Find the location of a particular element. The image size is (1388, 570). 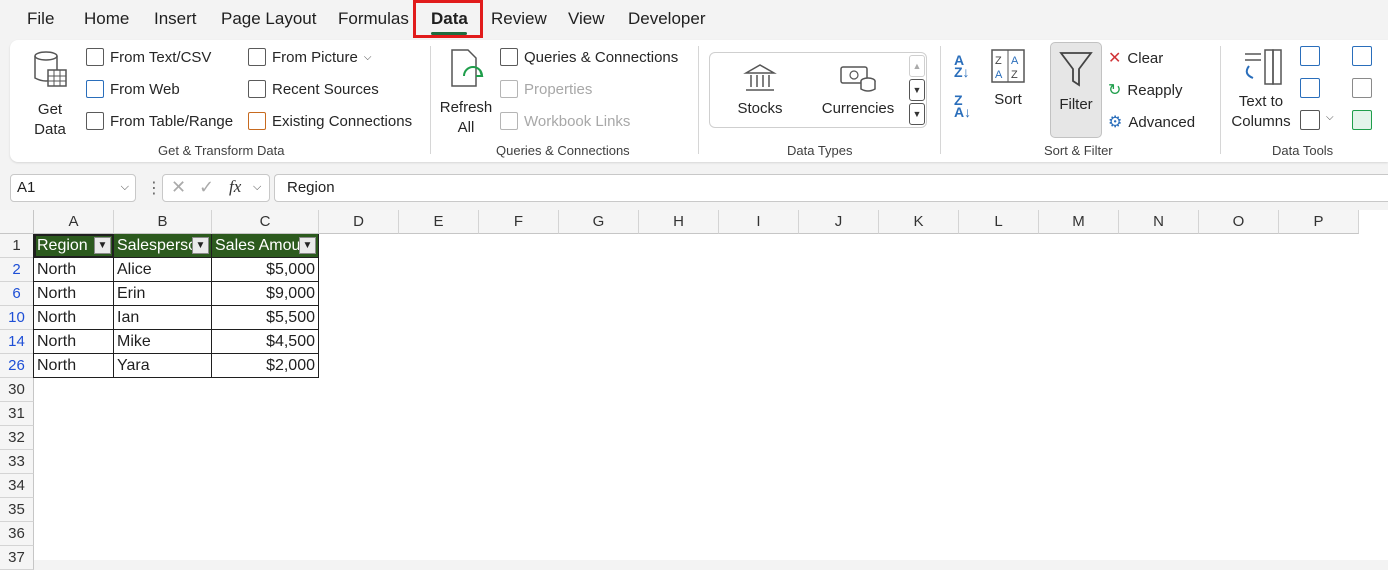

remove-duplicates-icon is located at coordinates (1310, 88).